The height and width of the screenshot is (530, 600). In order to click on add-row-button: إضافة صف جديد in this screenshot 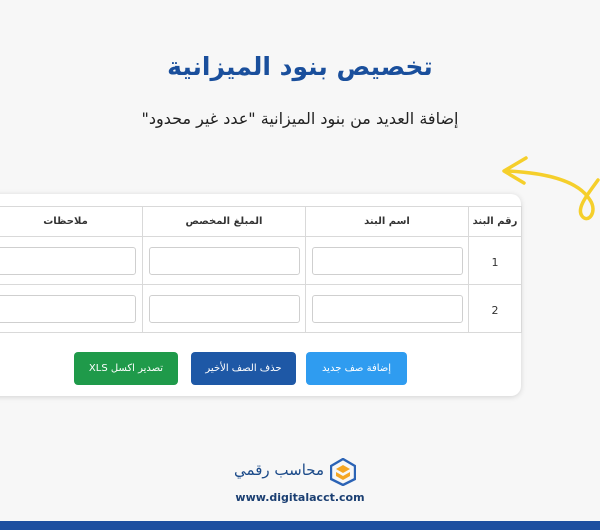, I will do `click(356, 368)`.